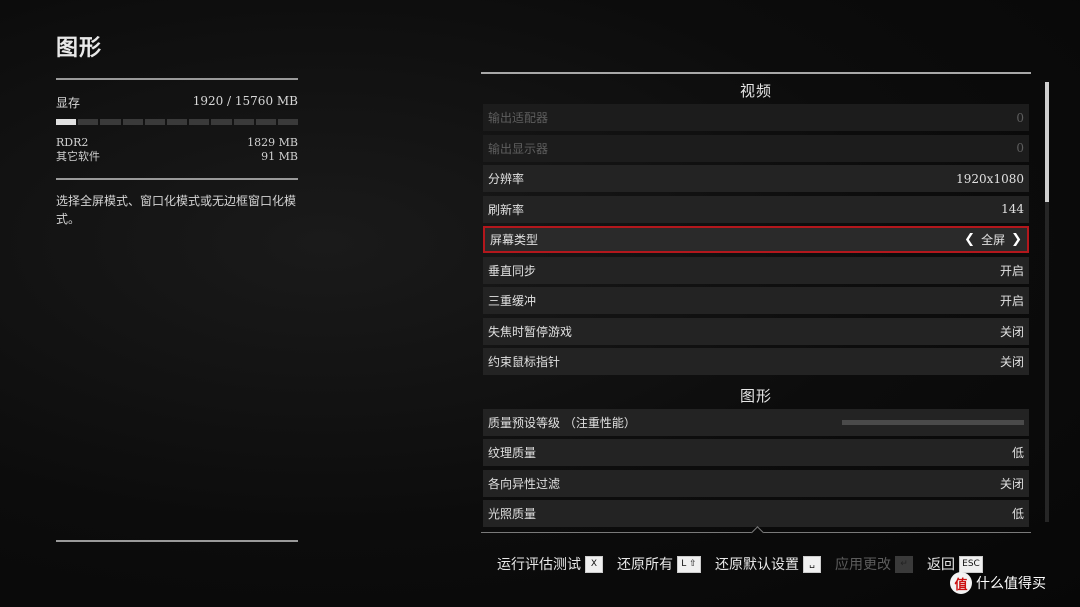  I want to click on chevron-left-icon: ❮, so click(969, 239).